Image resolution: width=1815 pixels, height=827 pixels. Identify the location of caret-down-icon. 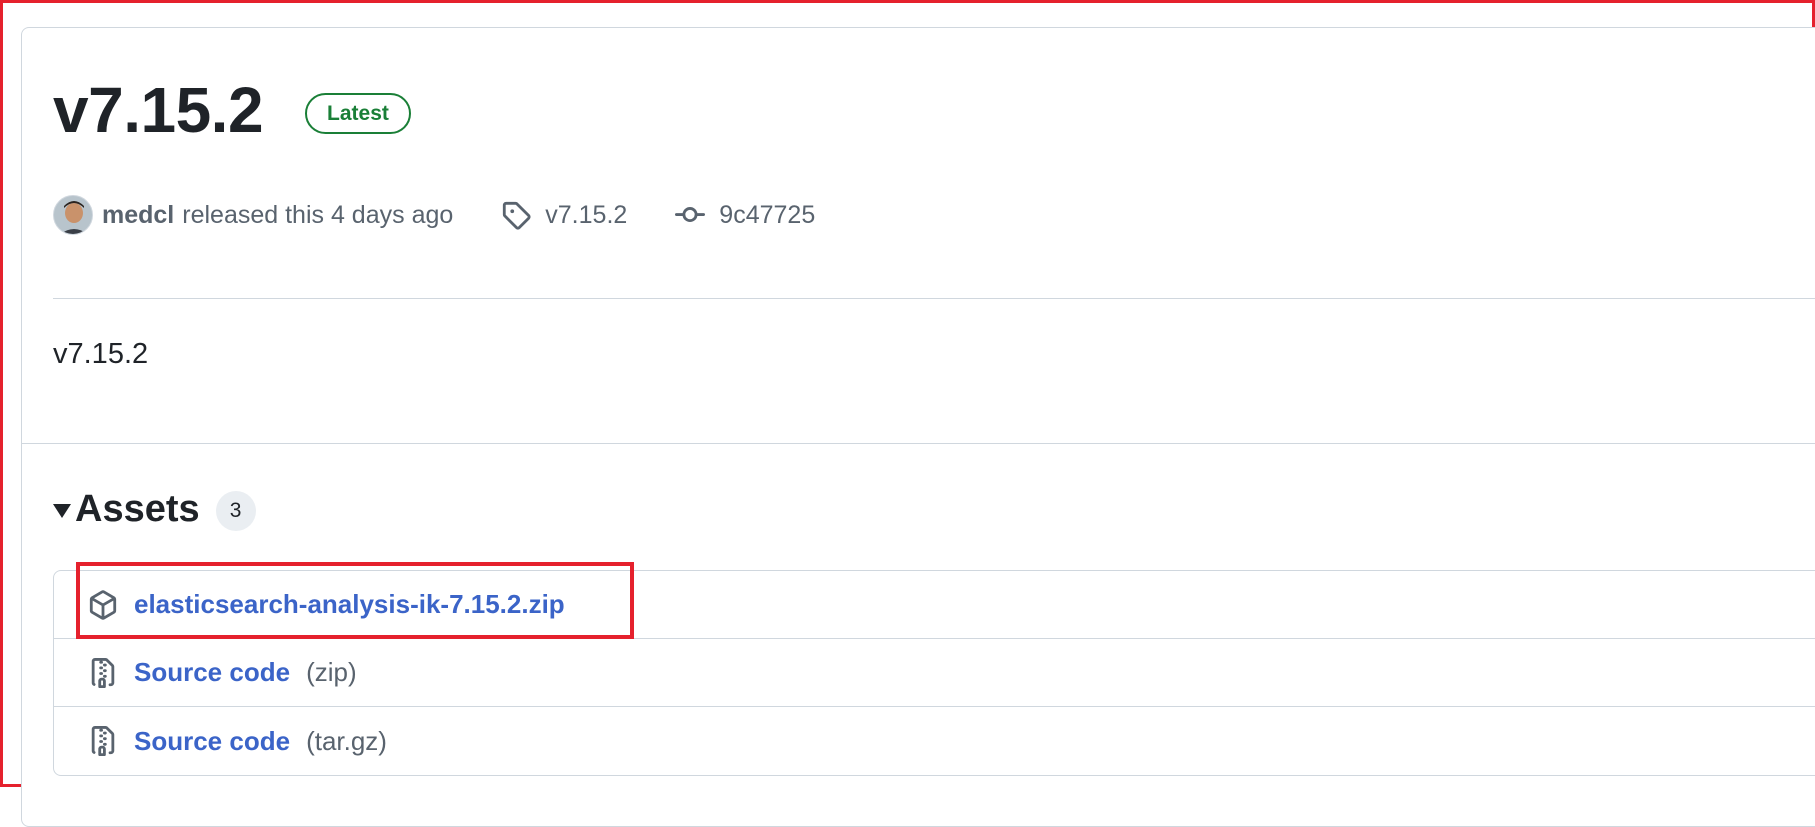
(62, 511).